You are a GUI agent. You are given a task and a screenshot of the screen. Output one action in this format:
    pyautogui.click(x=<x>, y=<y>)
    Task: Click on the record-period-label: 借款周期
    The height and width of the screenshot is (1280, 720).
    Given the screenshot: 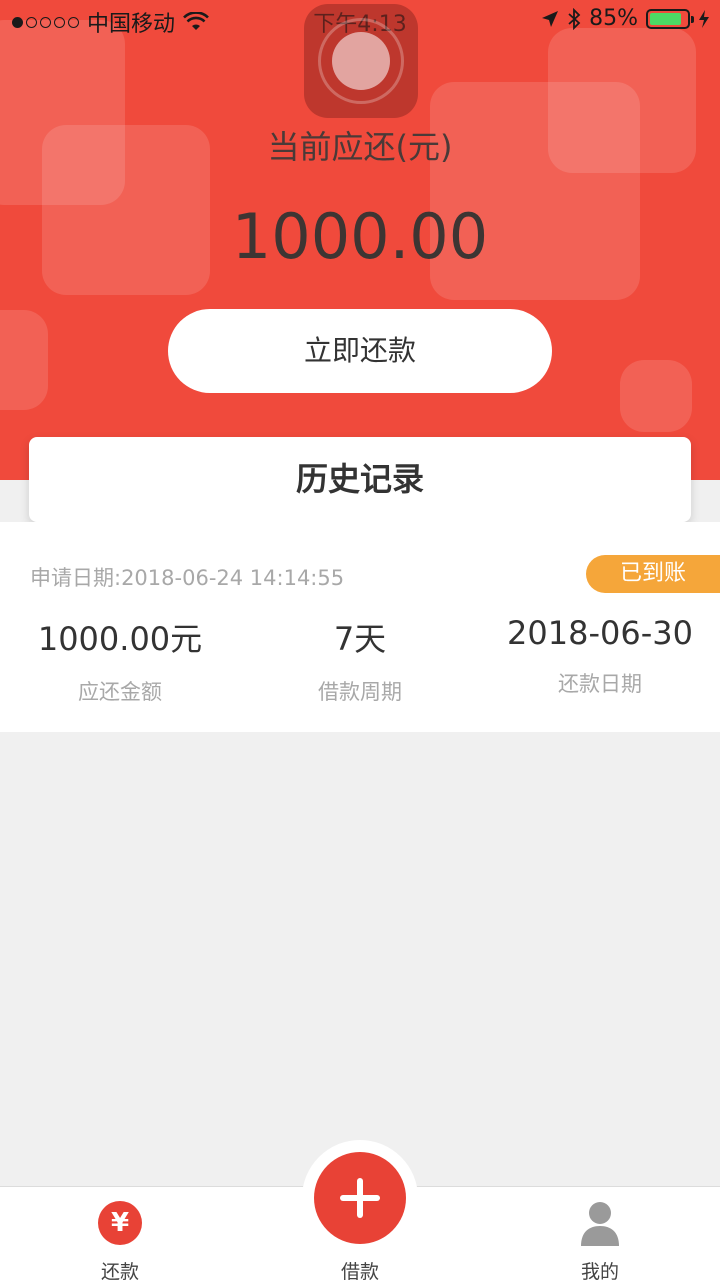 What is the action you would take?
    pyautogui.click(x=360, y=692)
    